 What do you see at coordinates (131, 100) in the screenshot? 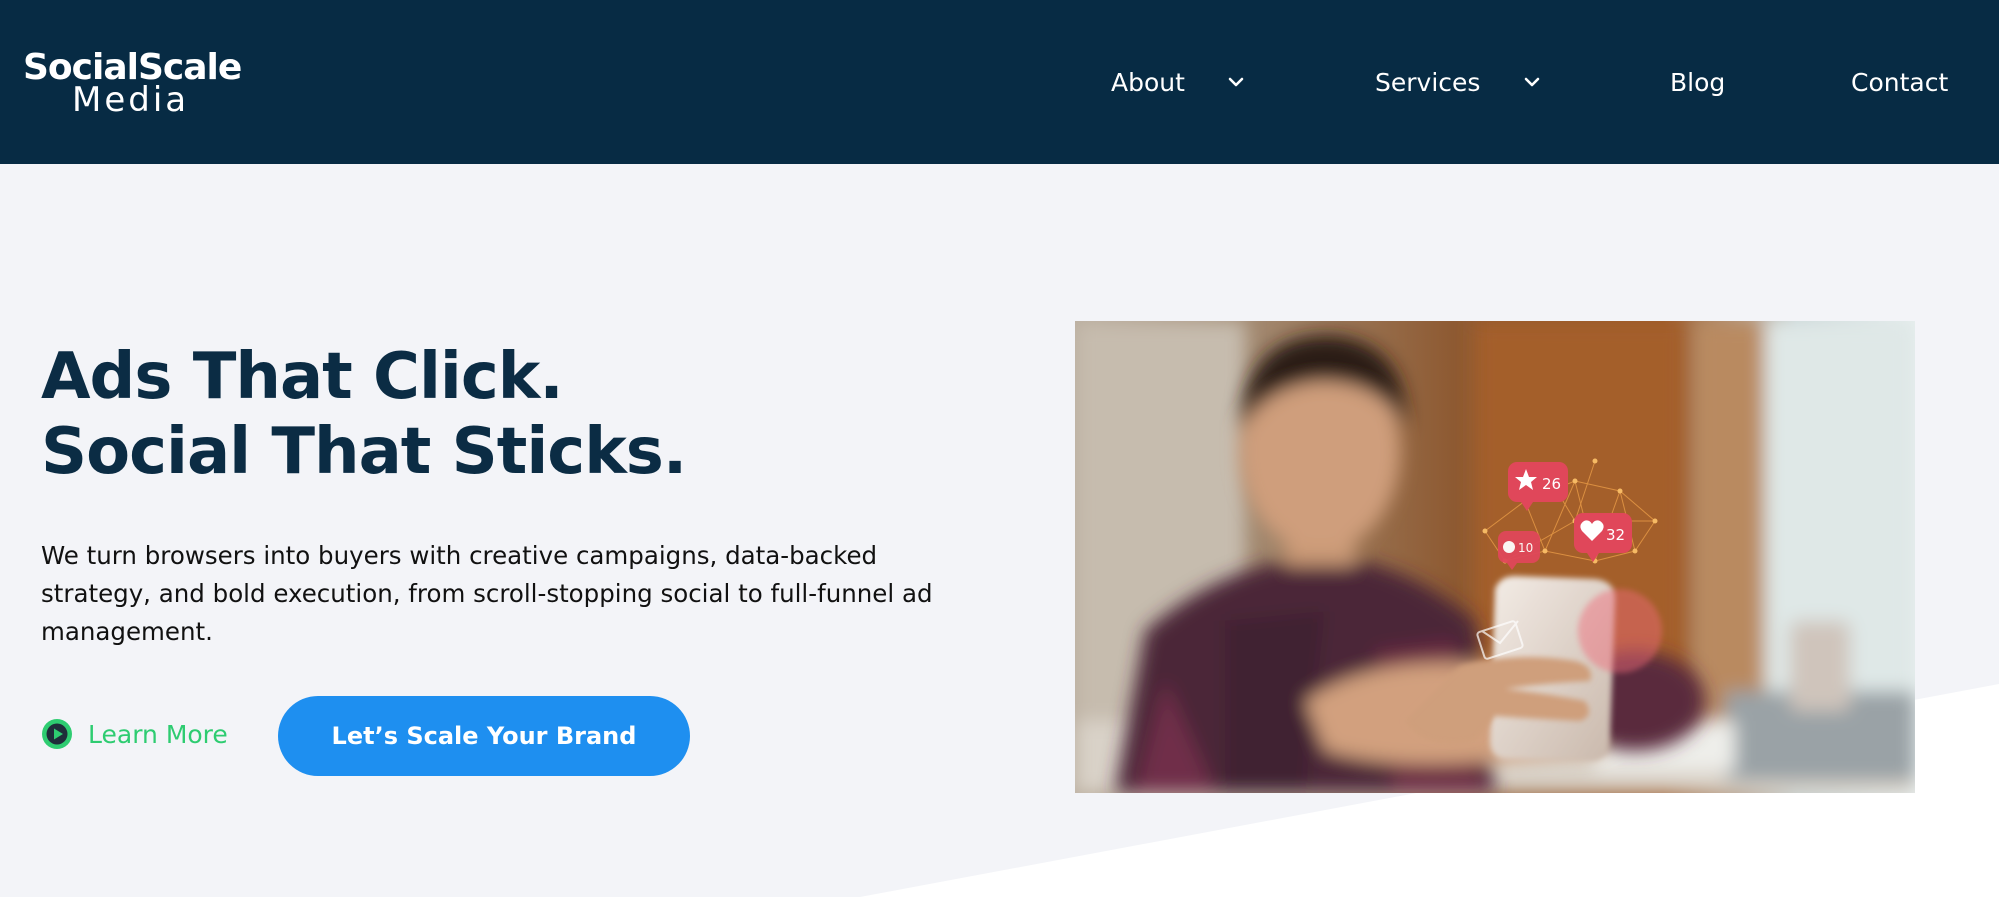
I see `logo-text-secondary: Media` at bounding box center [131, 100].